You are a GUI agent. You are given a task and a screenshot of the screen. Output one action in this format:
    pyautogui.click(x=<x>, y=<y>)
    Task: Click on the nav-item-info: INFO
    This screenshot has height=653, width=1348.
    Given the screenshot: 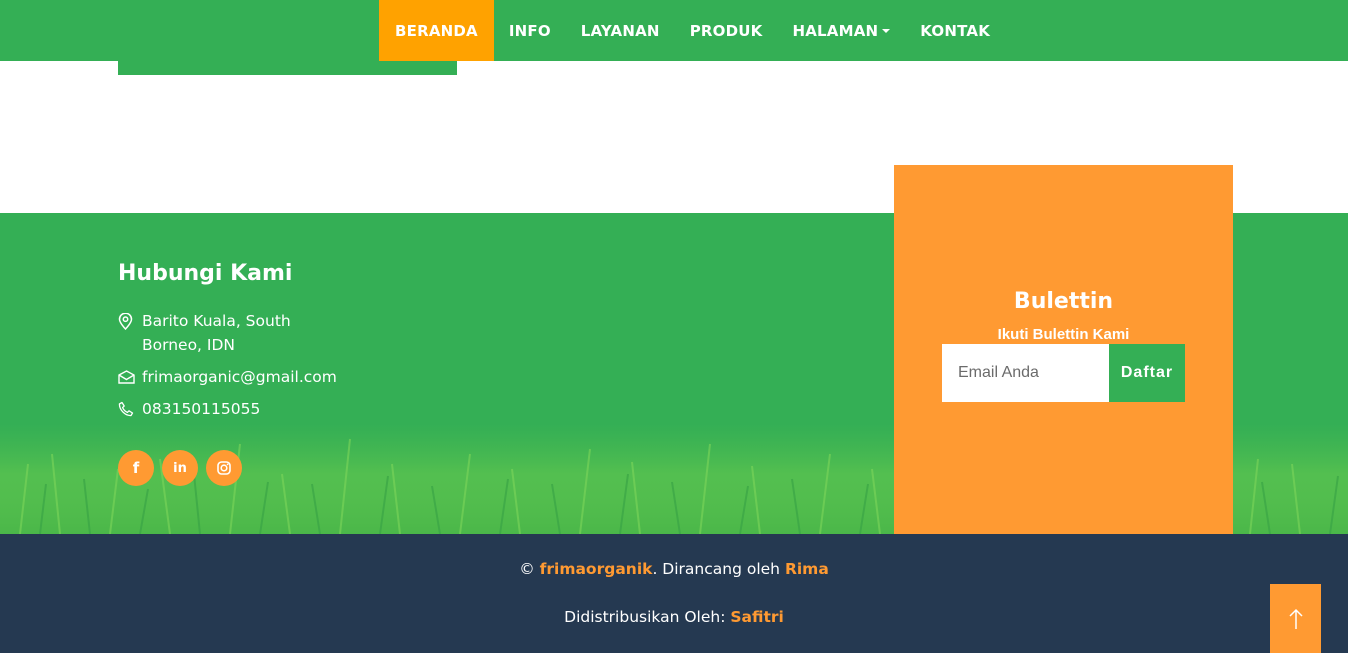 What is the action you would take?
    pyautogui.click(x=530, y=30)
    